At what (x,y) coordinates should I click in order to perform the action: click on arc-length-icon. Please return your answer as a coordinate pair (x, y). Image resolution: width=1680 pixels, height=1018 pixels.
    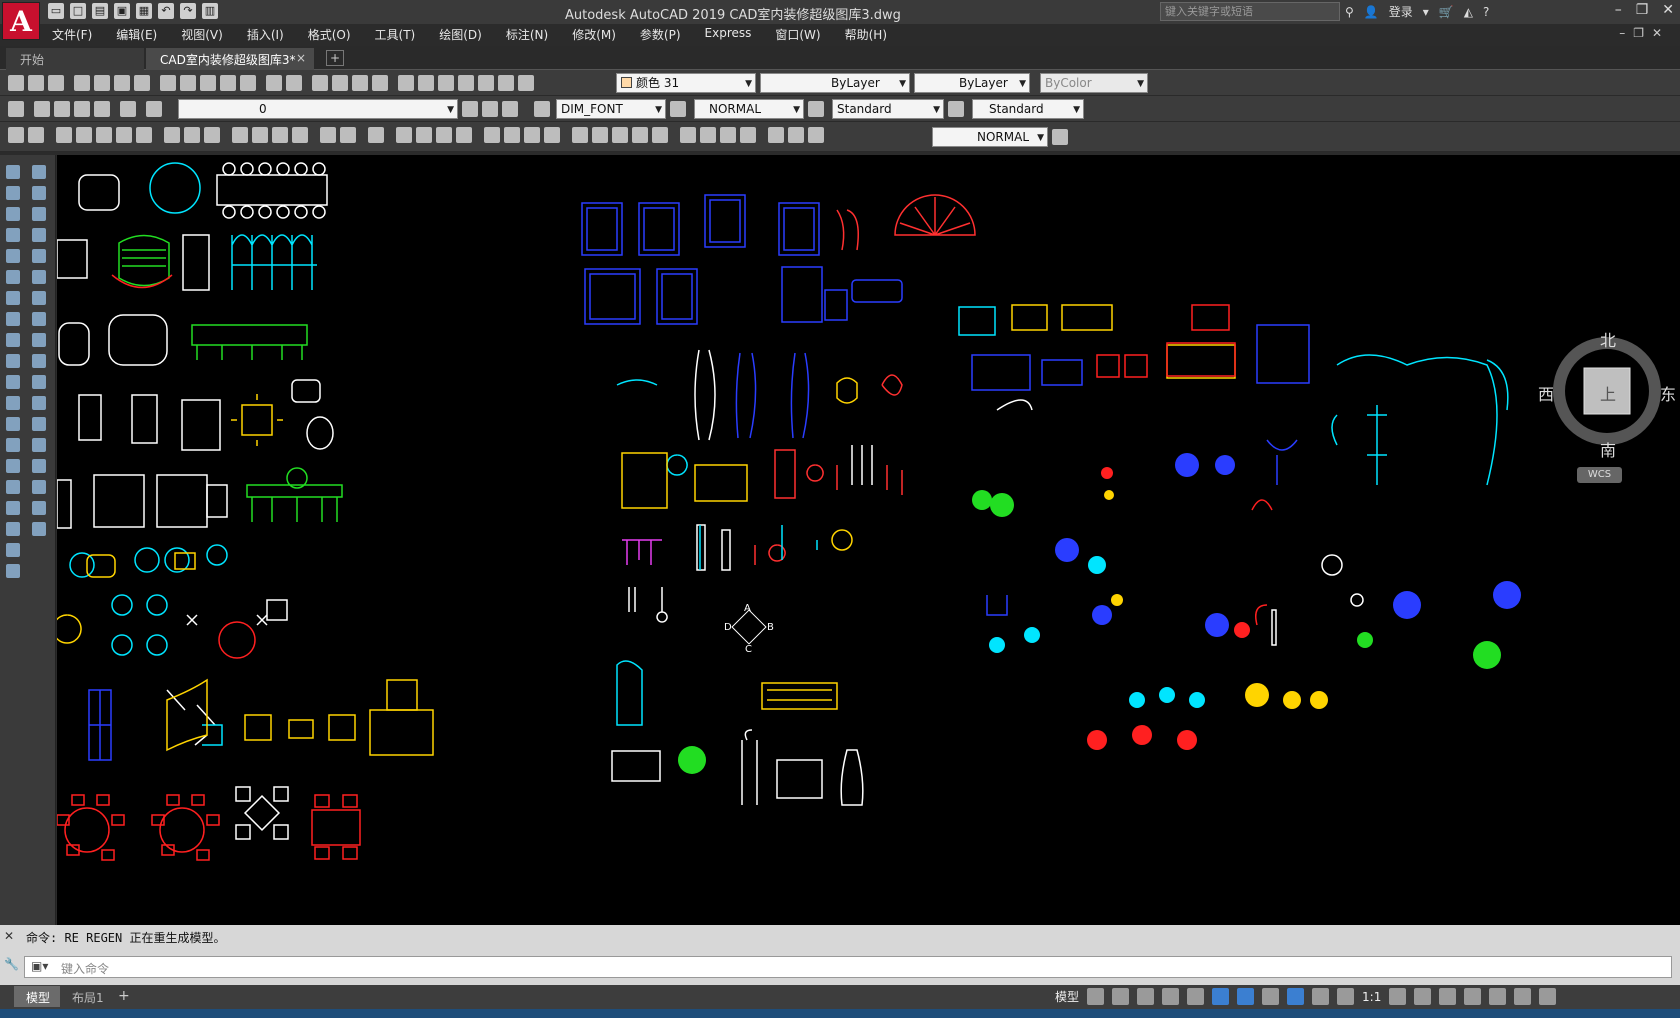
    Looking at the image, I should click on (444, 135).